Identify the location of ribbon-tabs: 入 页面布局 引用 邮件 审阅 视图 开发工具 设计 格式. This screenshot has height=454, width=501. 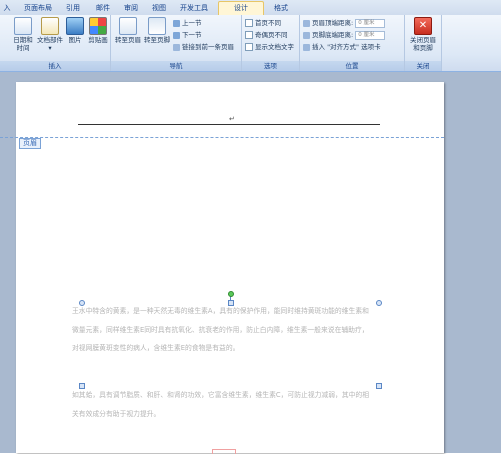
(250, 8).